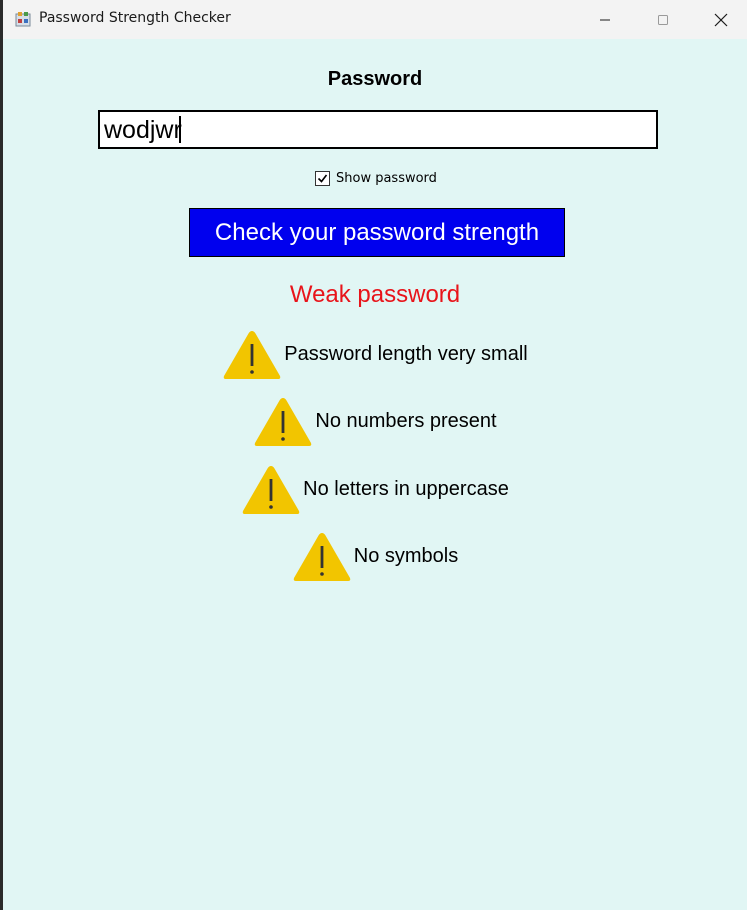 Image resolution: width=747 pixels, height=910 pixels. I want to click on show-password-row: Show password, so click(376, 178).